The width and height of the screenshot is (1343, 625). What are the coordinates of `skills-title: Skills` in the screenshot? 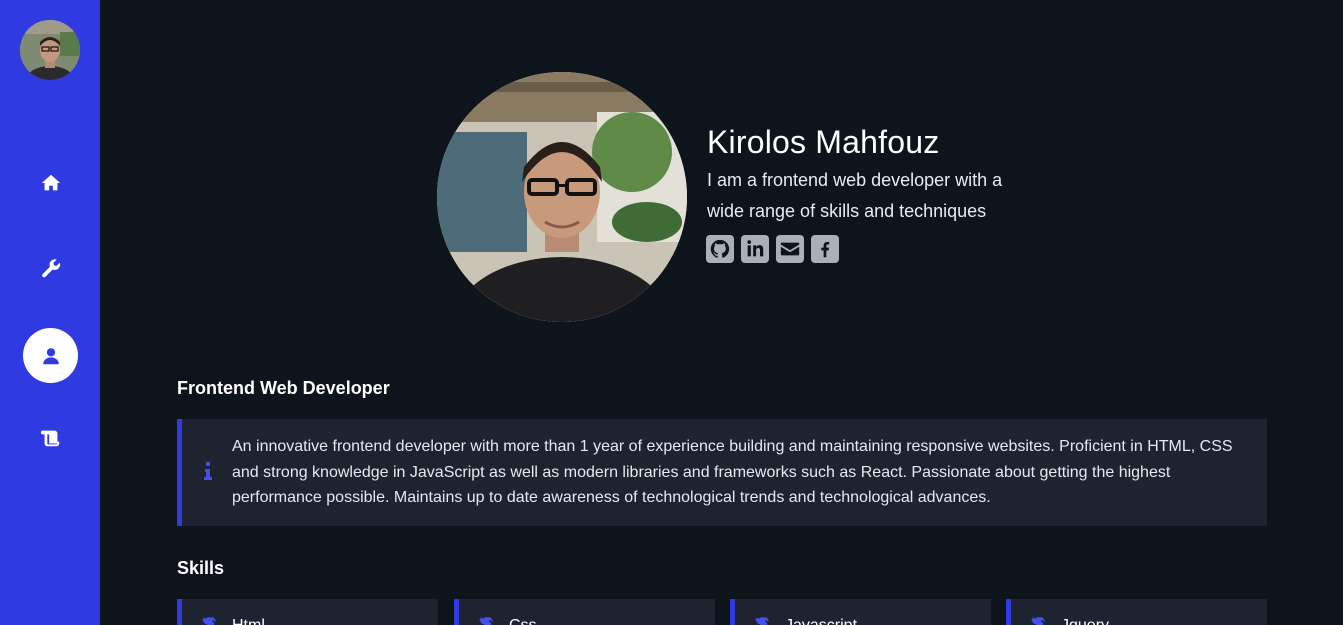 It's located at (201, 568).